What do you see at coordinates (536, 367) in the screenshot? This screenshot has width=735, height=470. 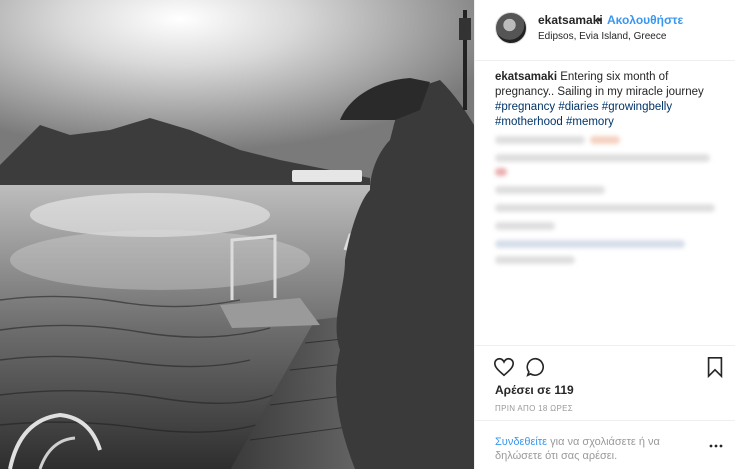 I see `comment-icon` at bounding box center [536, 367].